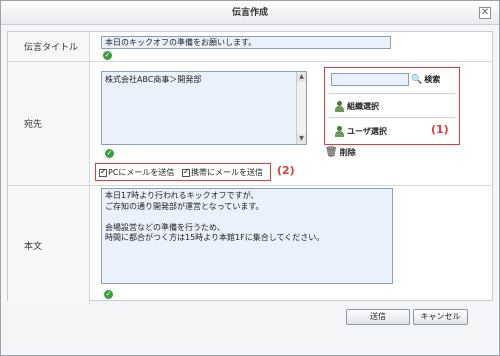  I want to click on send-mobile-checkbox, so click(186, 172).